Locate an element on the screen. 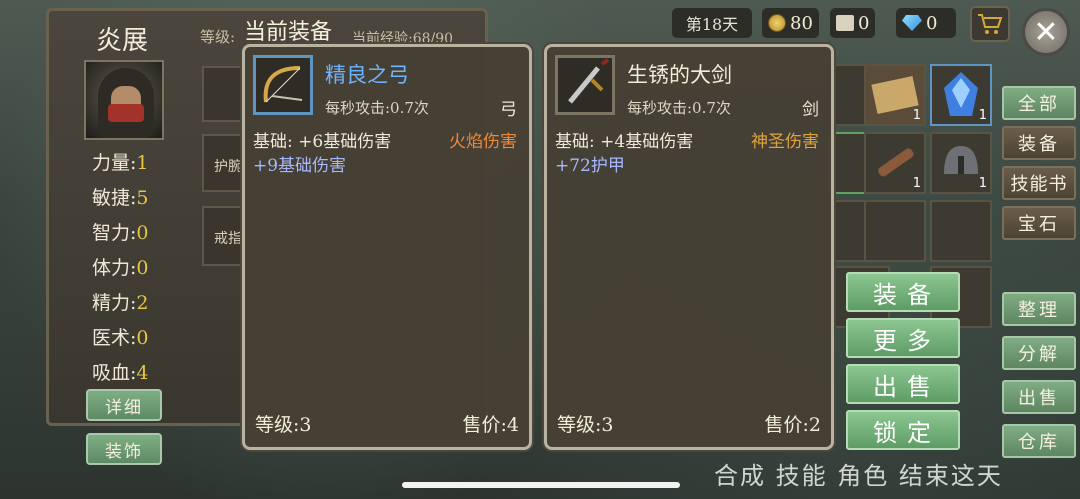  character-level: 等级: is located at coordinates (218, 37).